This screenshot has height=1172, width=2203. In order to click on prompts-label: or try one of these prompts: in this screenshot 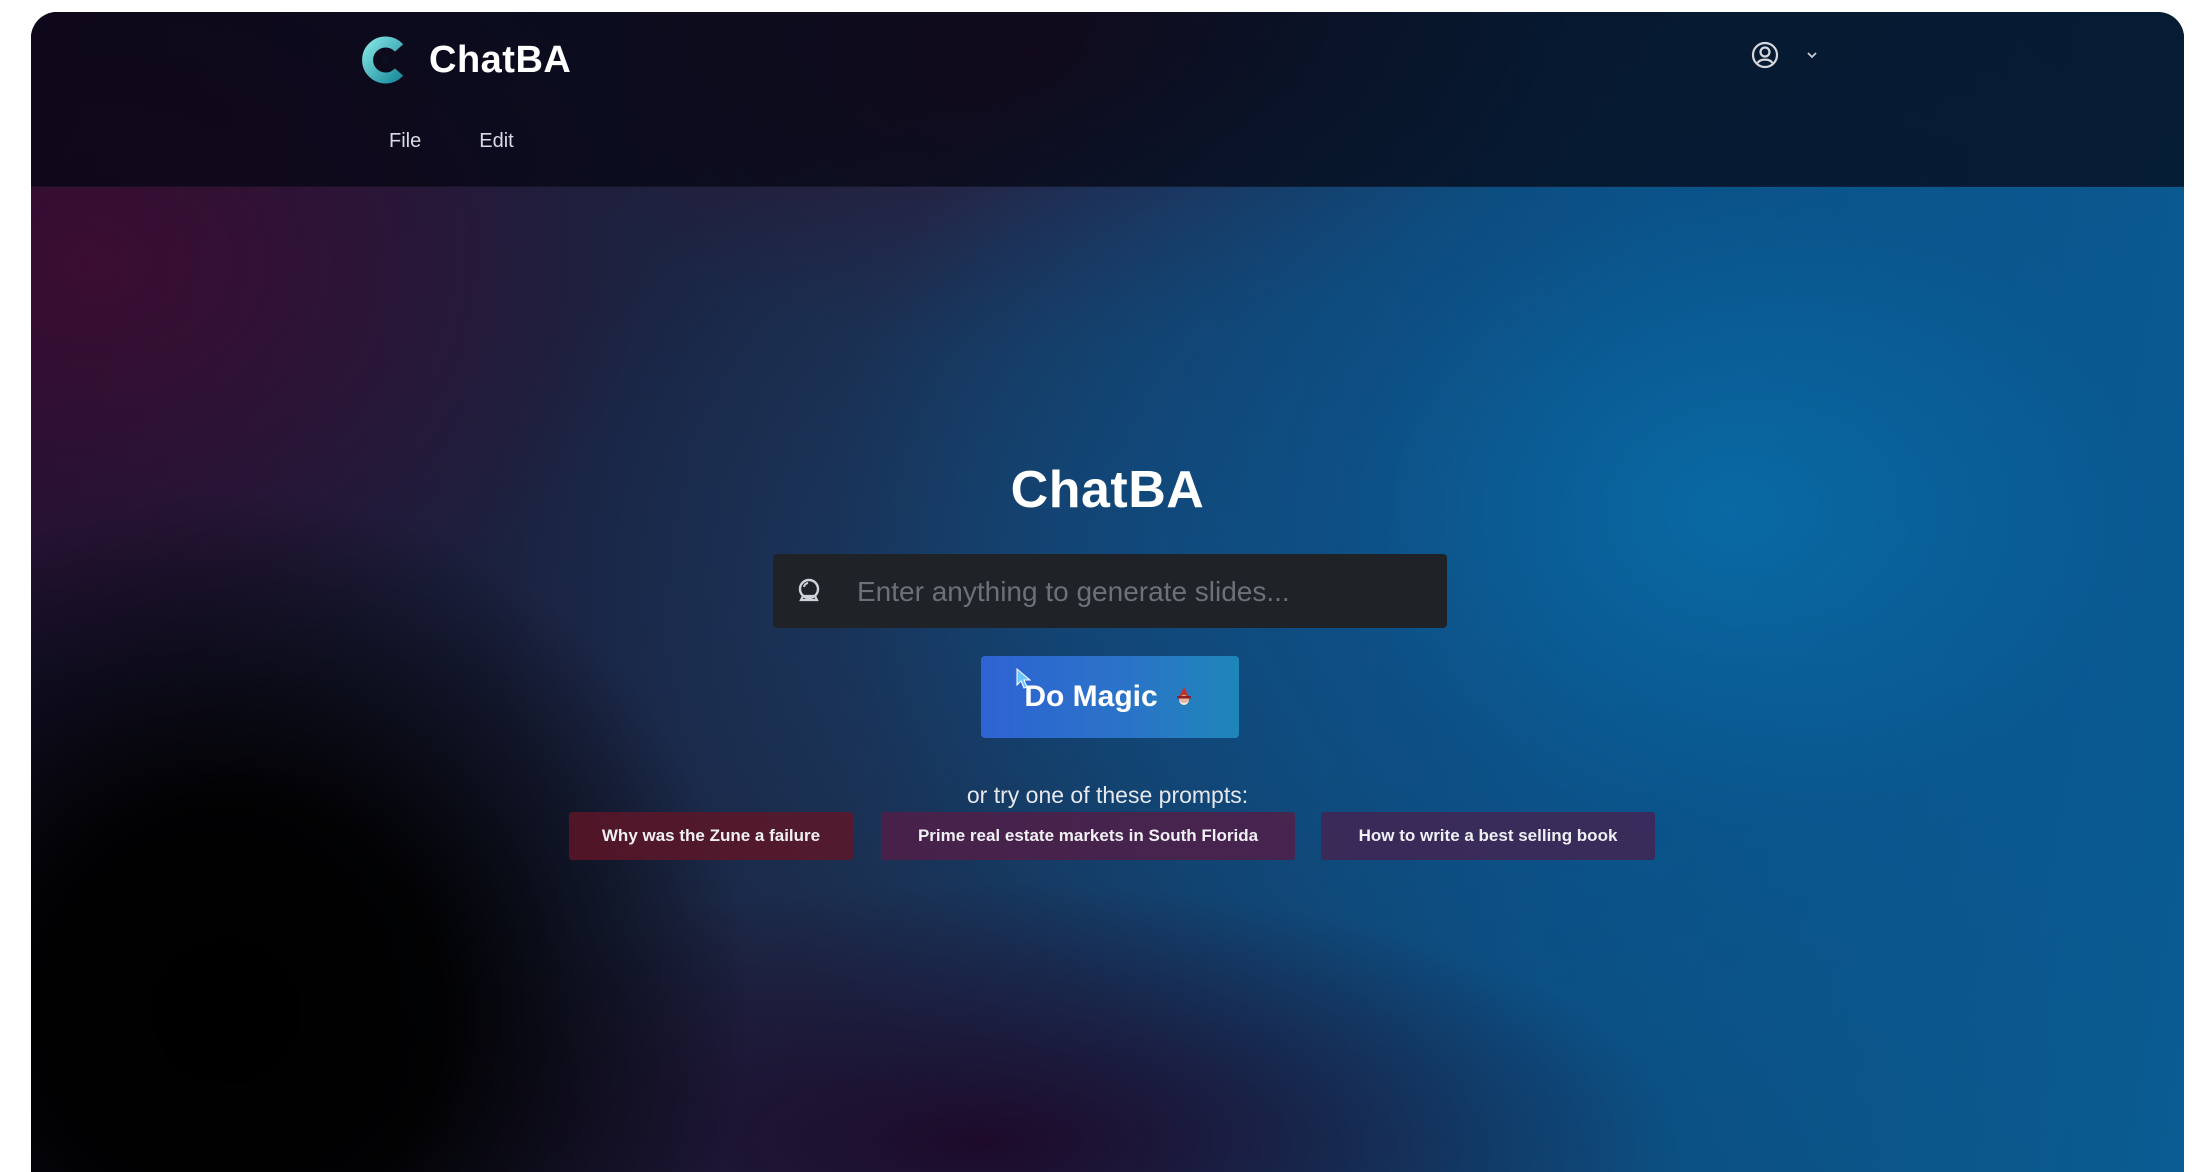, I will do `click(1107, 795)`.